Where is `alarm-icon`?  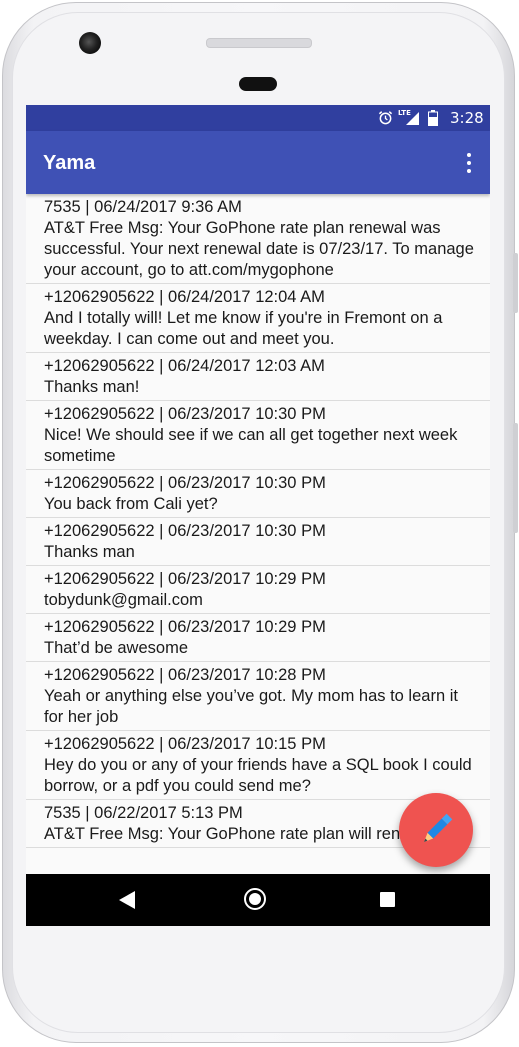
alarm-icon is located at coordinates (385, 118).